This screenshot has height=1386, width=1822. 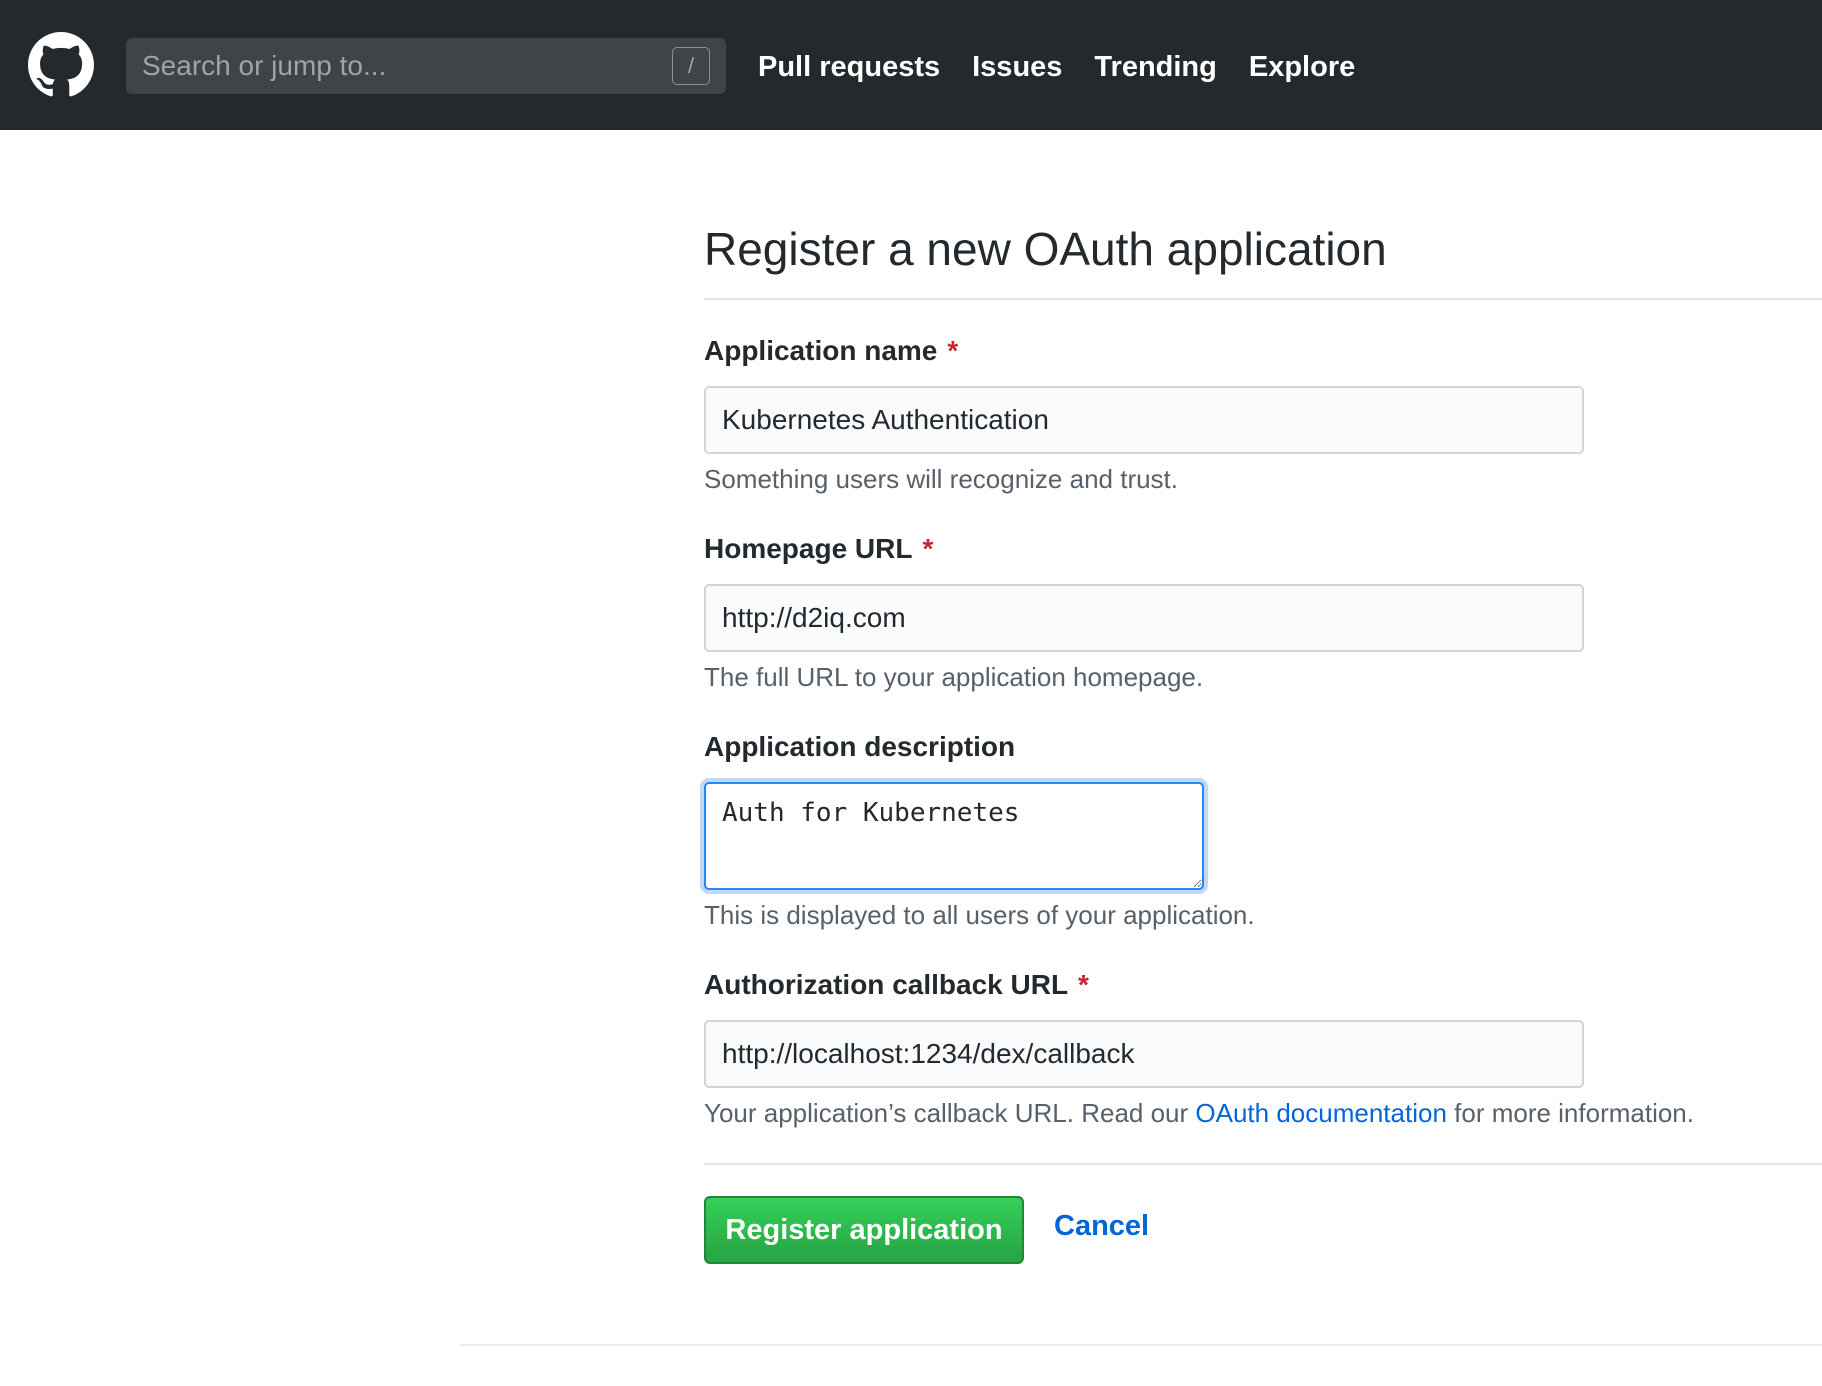 What do you see at coordinates (849, 67) in the screenshot?
I see `nav-pull-requests: Pull requests` at bounding box center [849, 67].